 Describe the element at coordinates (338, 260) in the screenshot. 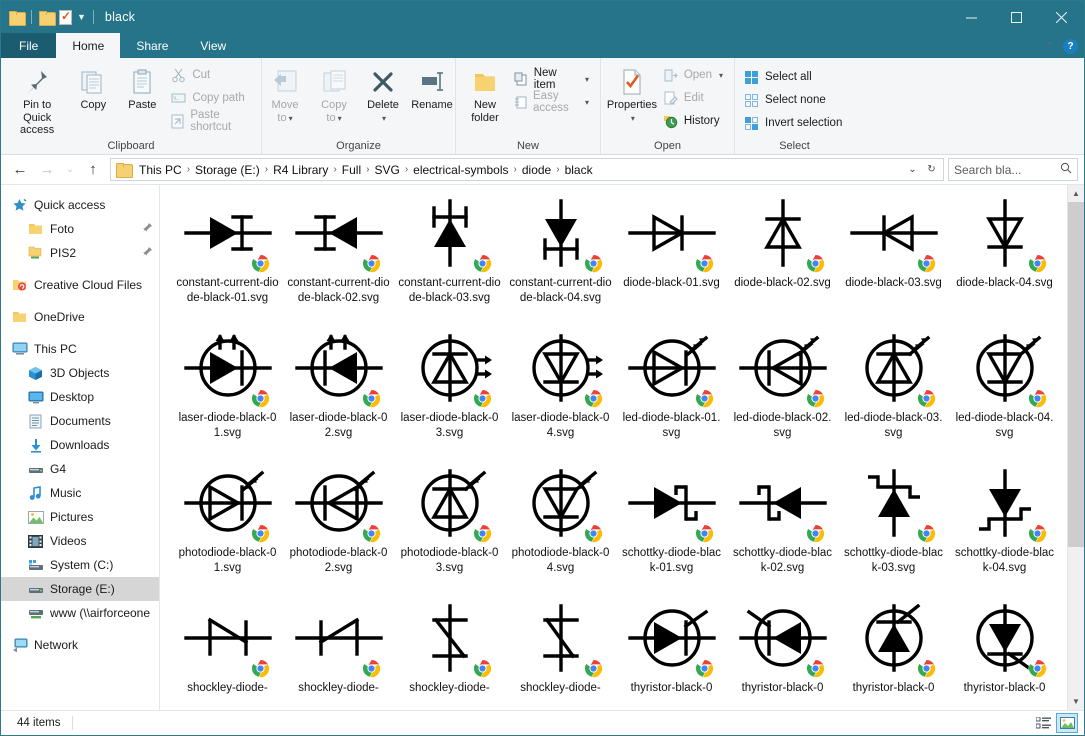

I see `file-item: constant-current-diode-black-02.svg` at that location.